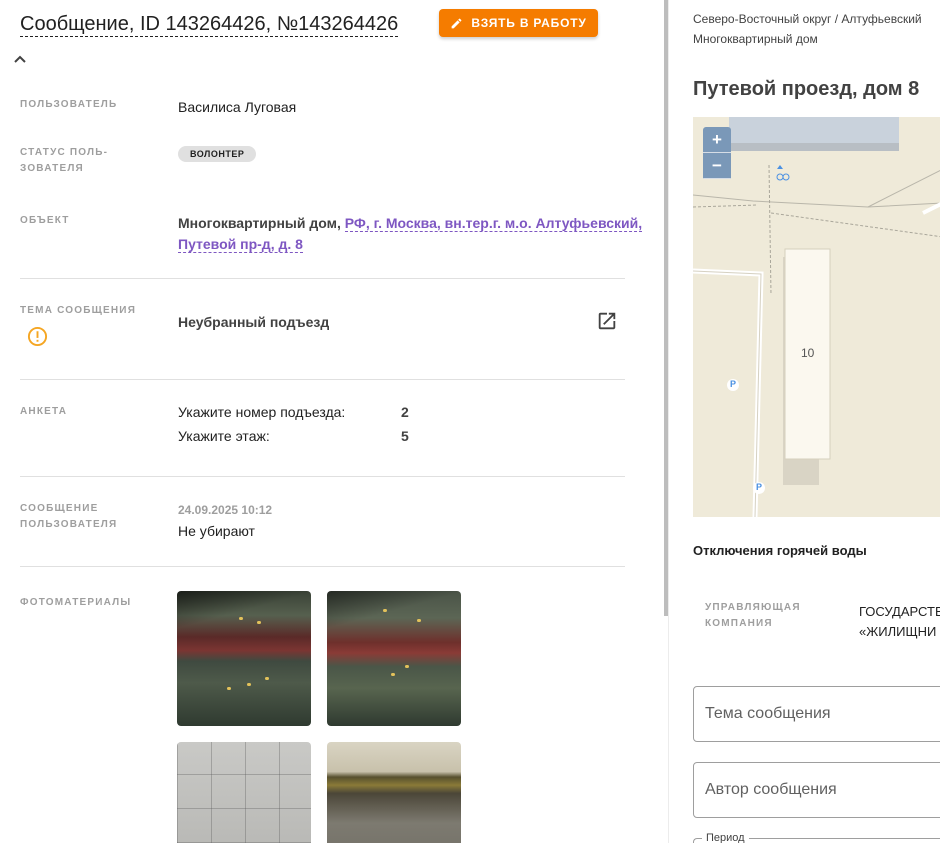 The image size is (940, 843). I want to click on take-to-work-button: ВЗЯТЬ В РАБОТУ, so click(518, 23).